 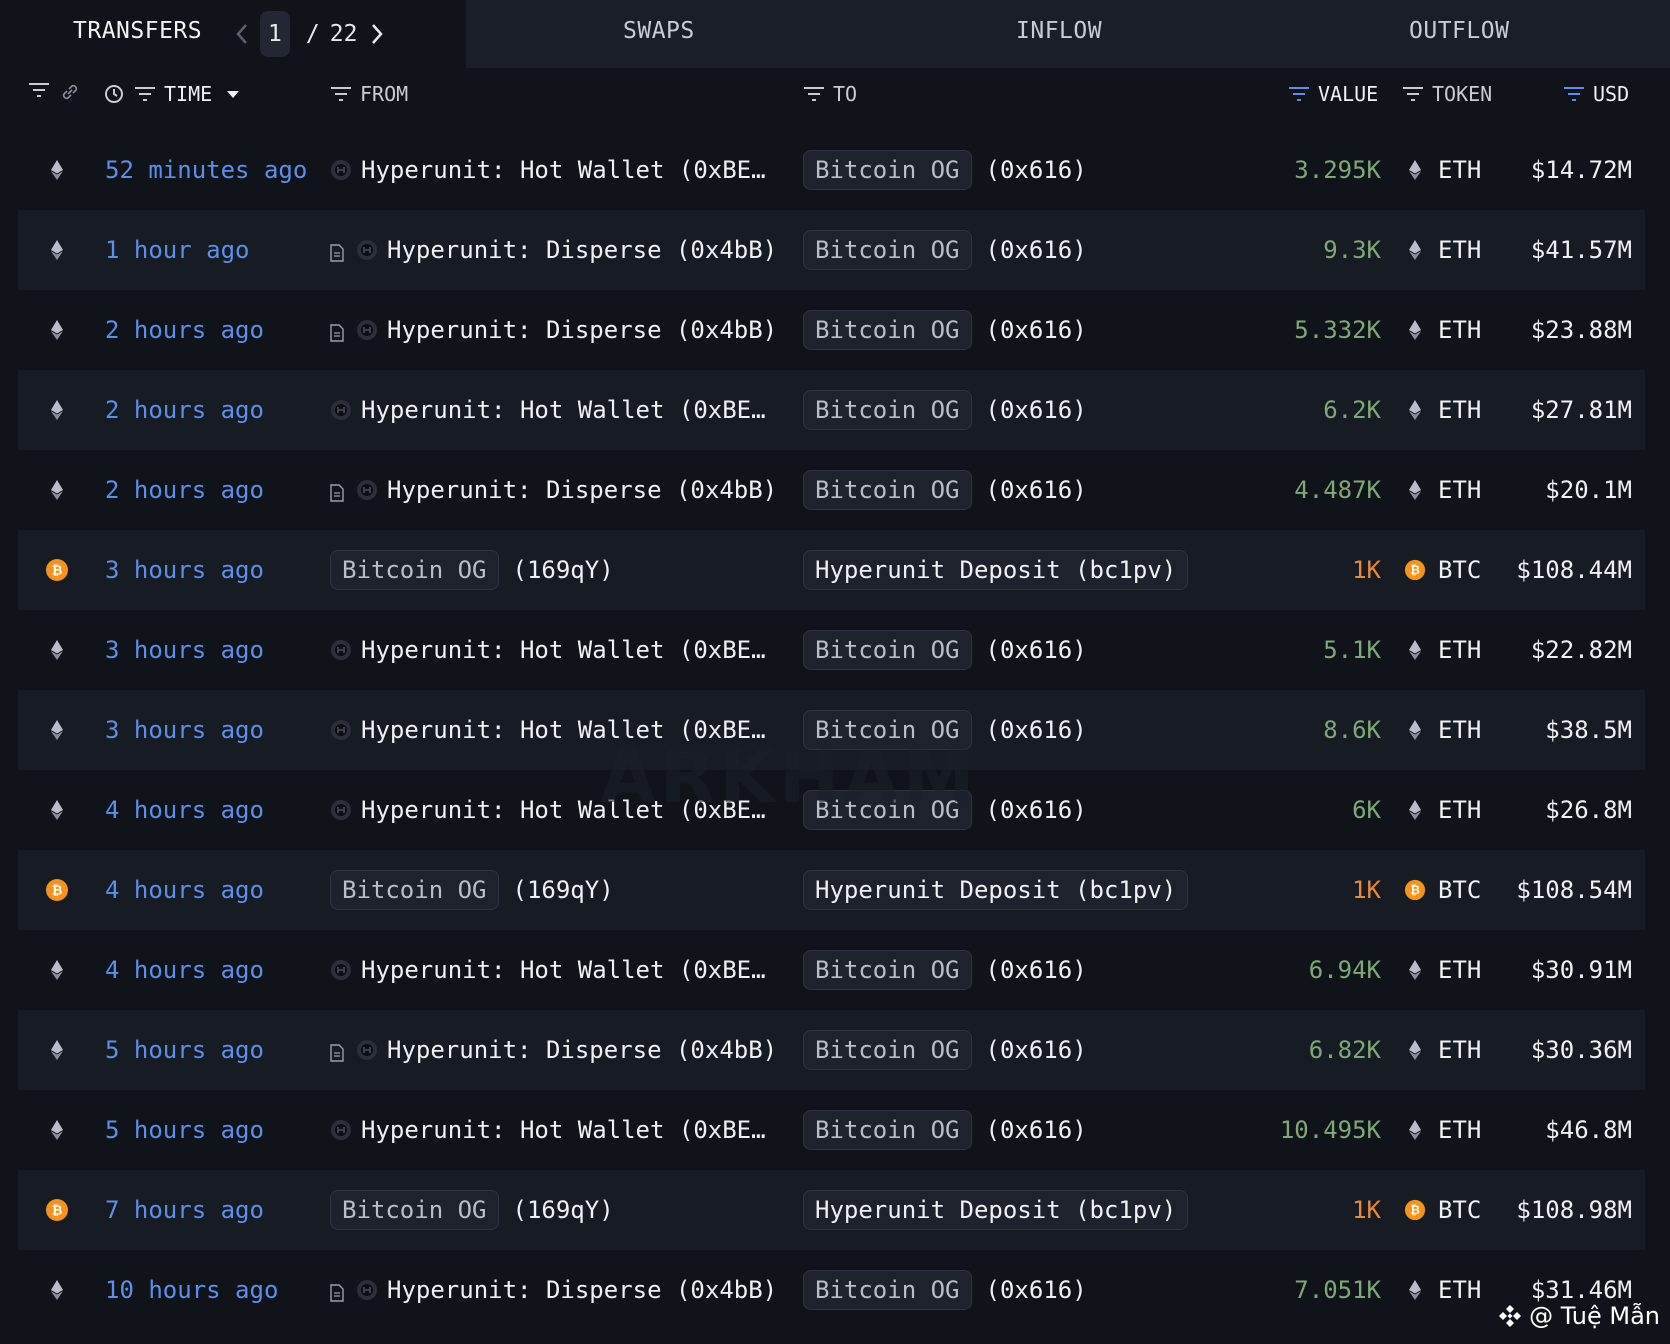 What do you see at coordinates (39, 90) in the screenshot?
I see `global-filter-icon` at bounding box center [39, 90].